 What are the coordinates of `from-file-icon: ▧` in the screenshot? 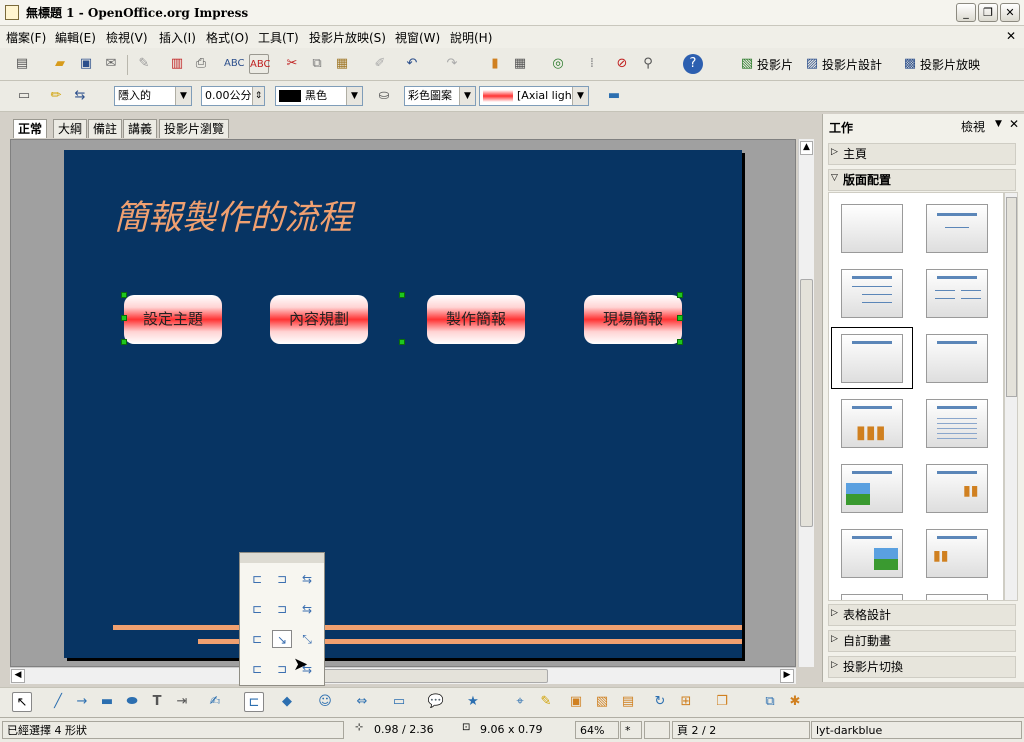 It's located at (602, 702).